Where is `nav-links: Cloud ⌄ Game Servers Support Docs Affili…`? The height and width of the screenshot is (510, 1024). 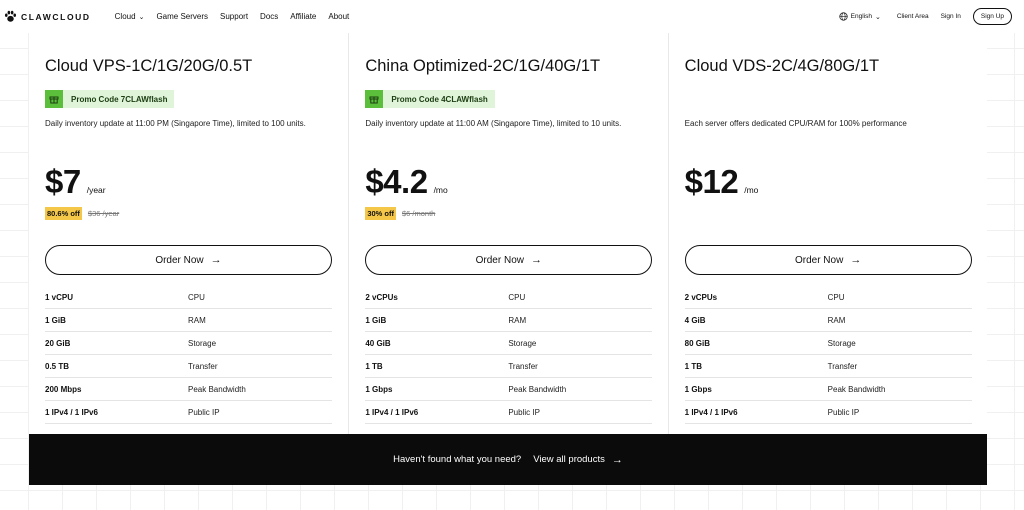
nav-links: Cloud ⌄ Game Servers Support Docs Affili… is located at coordinates (238, 16).